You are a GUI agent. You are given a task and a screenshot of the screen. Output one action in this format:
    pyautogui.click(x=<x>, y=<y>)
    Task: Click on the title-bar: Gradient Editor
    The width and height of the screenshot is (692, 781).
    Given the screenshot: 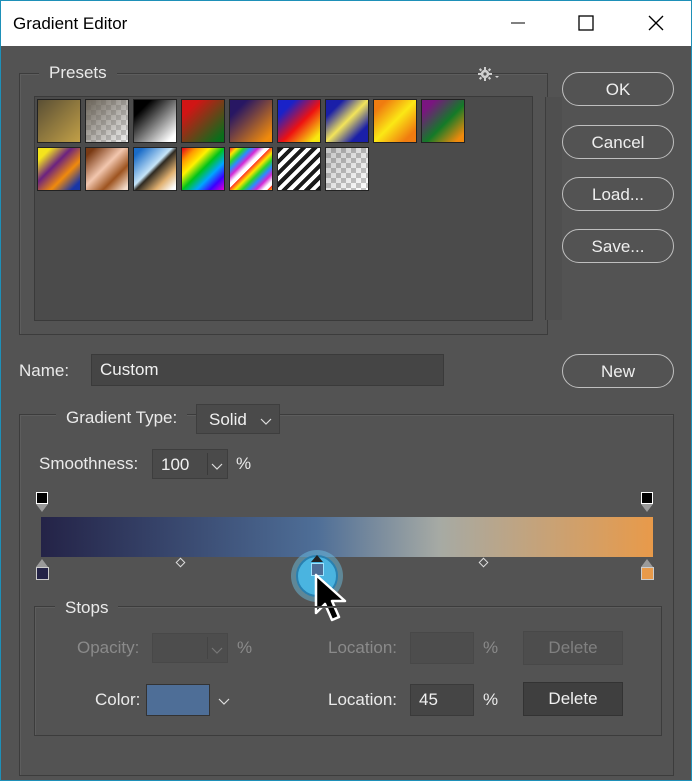 What is the action you would take?
    pyautogui.click(x=346, y=23)
    